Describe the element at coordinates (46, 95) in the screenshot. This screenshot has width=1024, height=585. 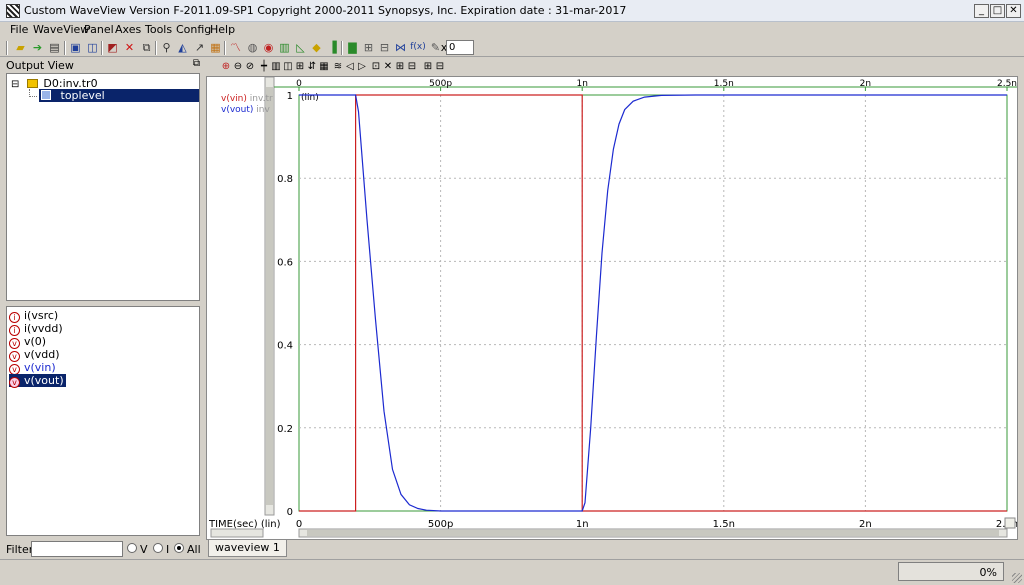
I see `module-icon` at that location.